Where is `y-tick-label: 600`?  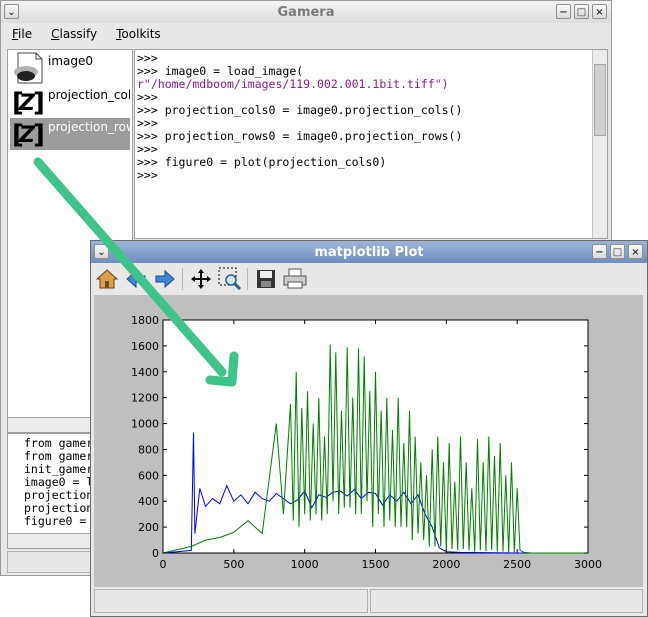
y-tick-label: 600 is located at coordinates (148, 475).